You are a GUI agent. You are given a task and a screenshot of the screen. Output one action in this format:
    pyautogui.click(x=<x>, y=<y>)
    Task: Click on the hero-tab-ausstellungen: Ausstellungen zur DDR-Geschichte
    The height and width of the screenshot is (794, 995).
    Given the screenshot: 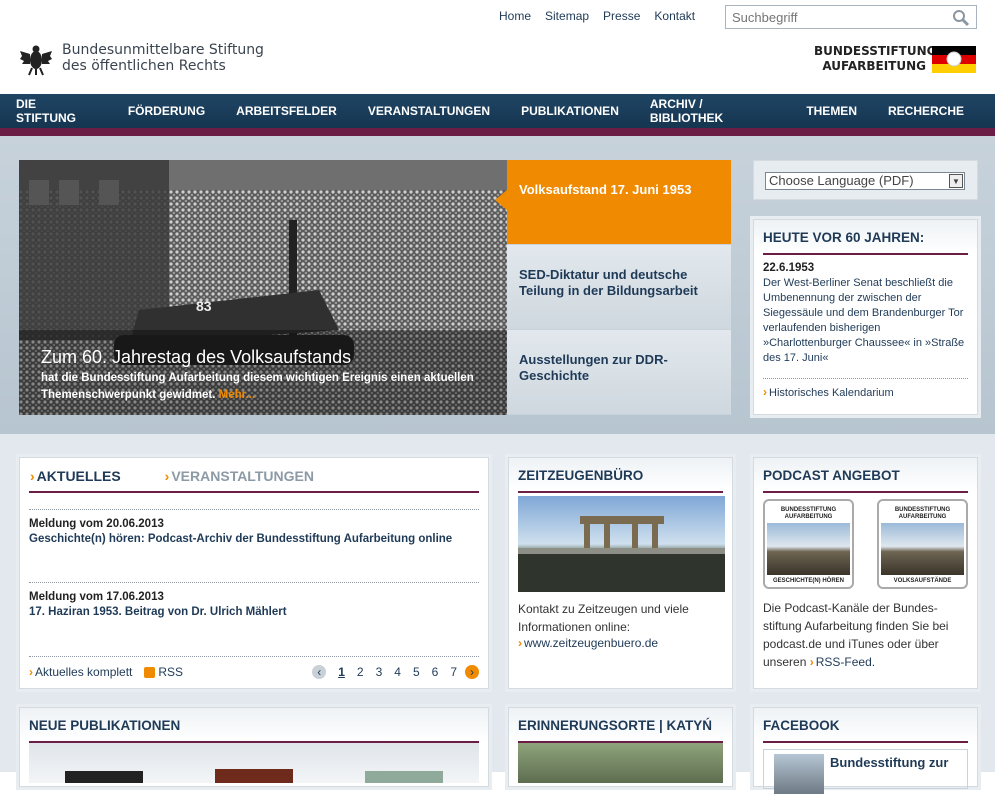 What is the action you would take?
    pyautogui.click(x=619, y=372)
    